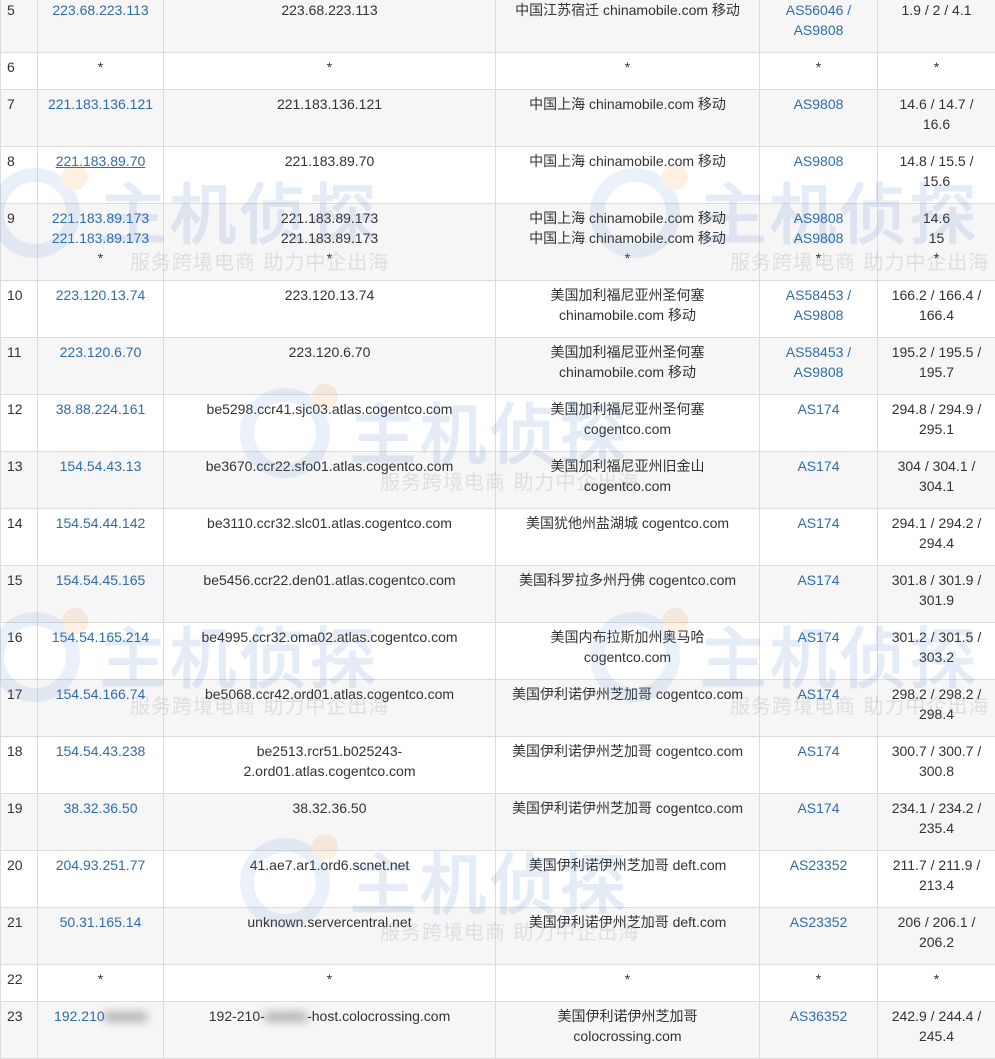 The height and width of the screenshot is (1059, 995). I want to click on ip-link: 204.93.251.77, so click(100, 865).